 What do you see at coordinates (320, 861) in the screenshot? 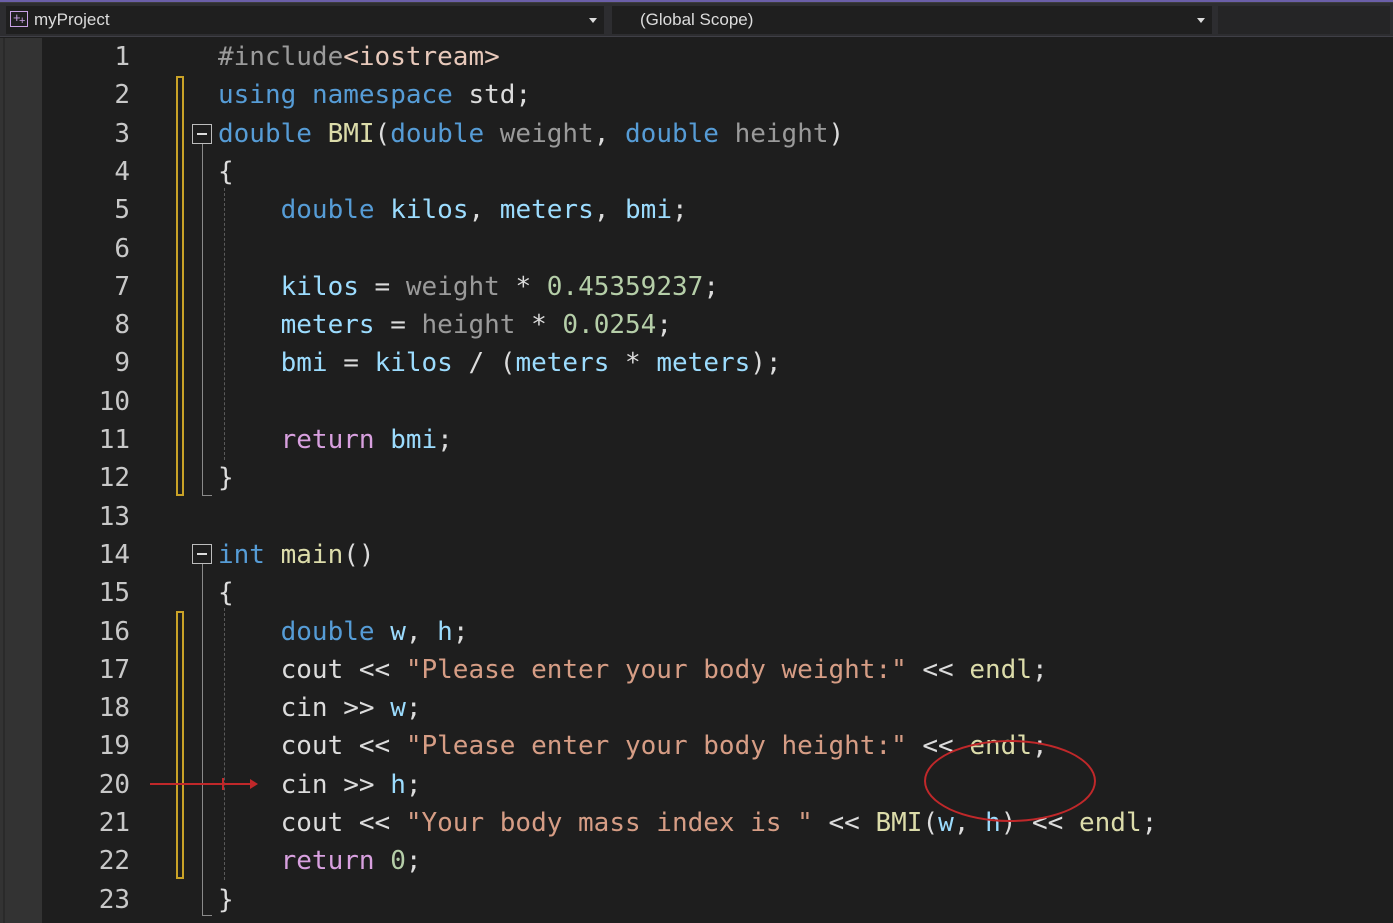
I see `code-text: return 0;` at bounding box center [320, 861].